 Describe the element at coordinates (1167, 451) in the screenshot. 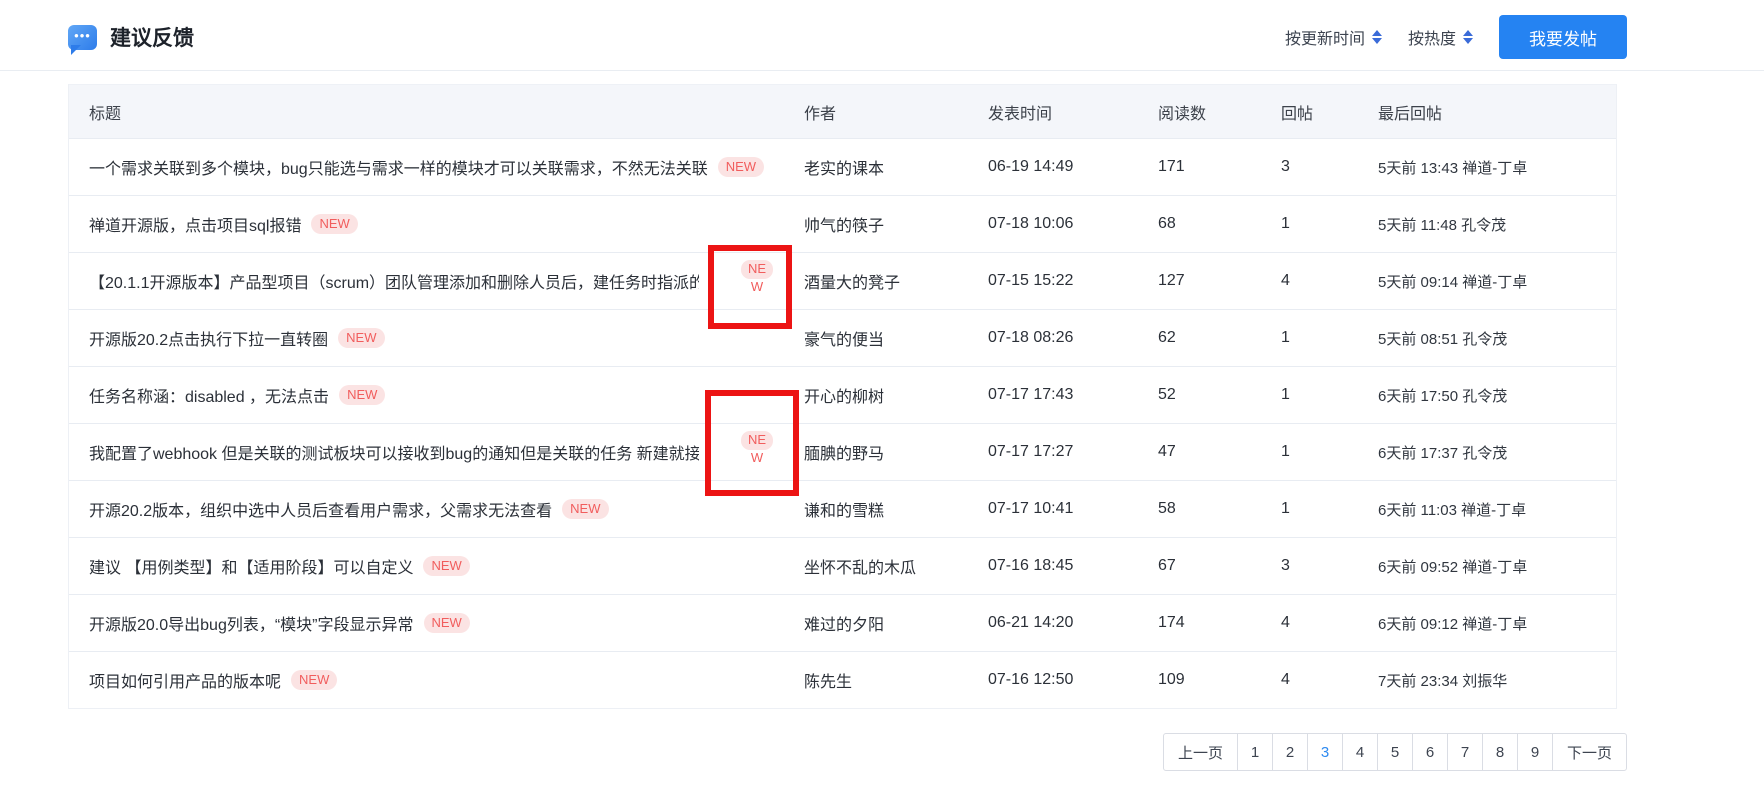

I see `read-count-cell: 47` at that location.